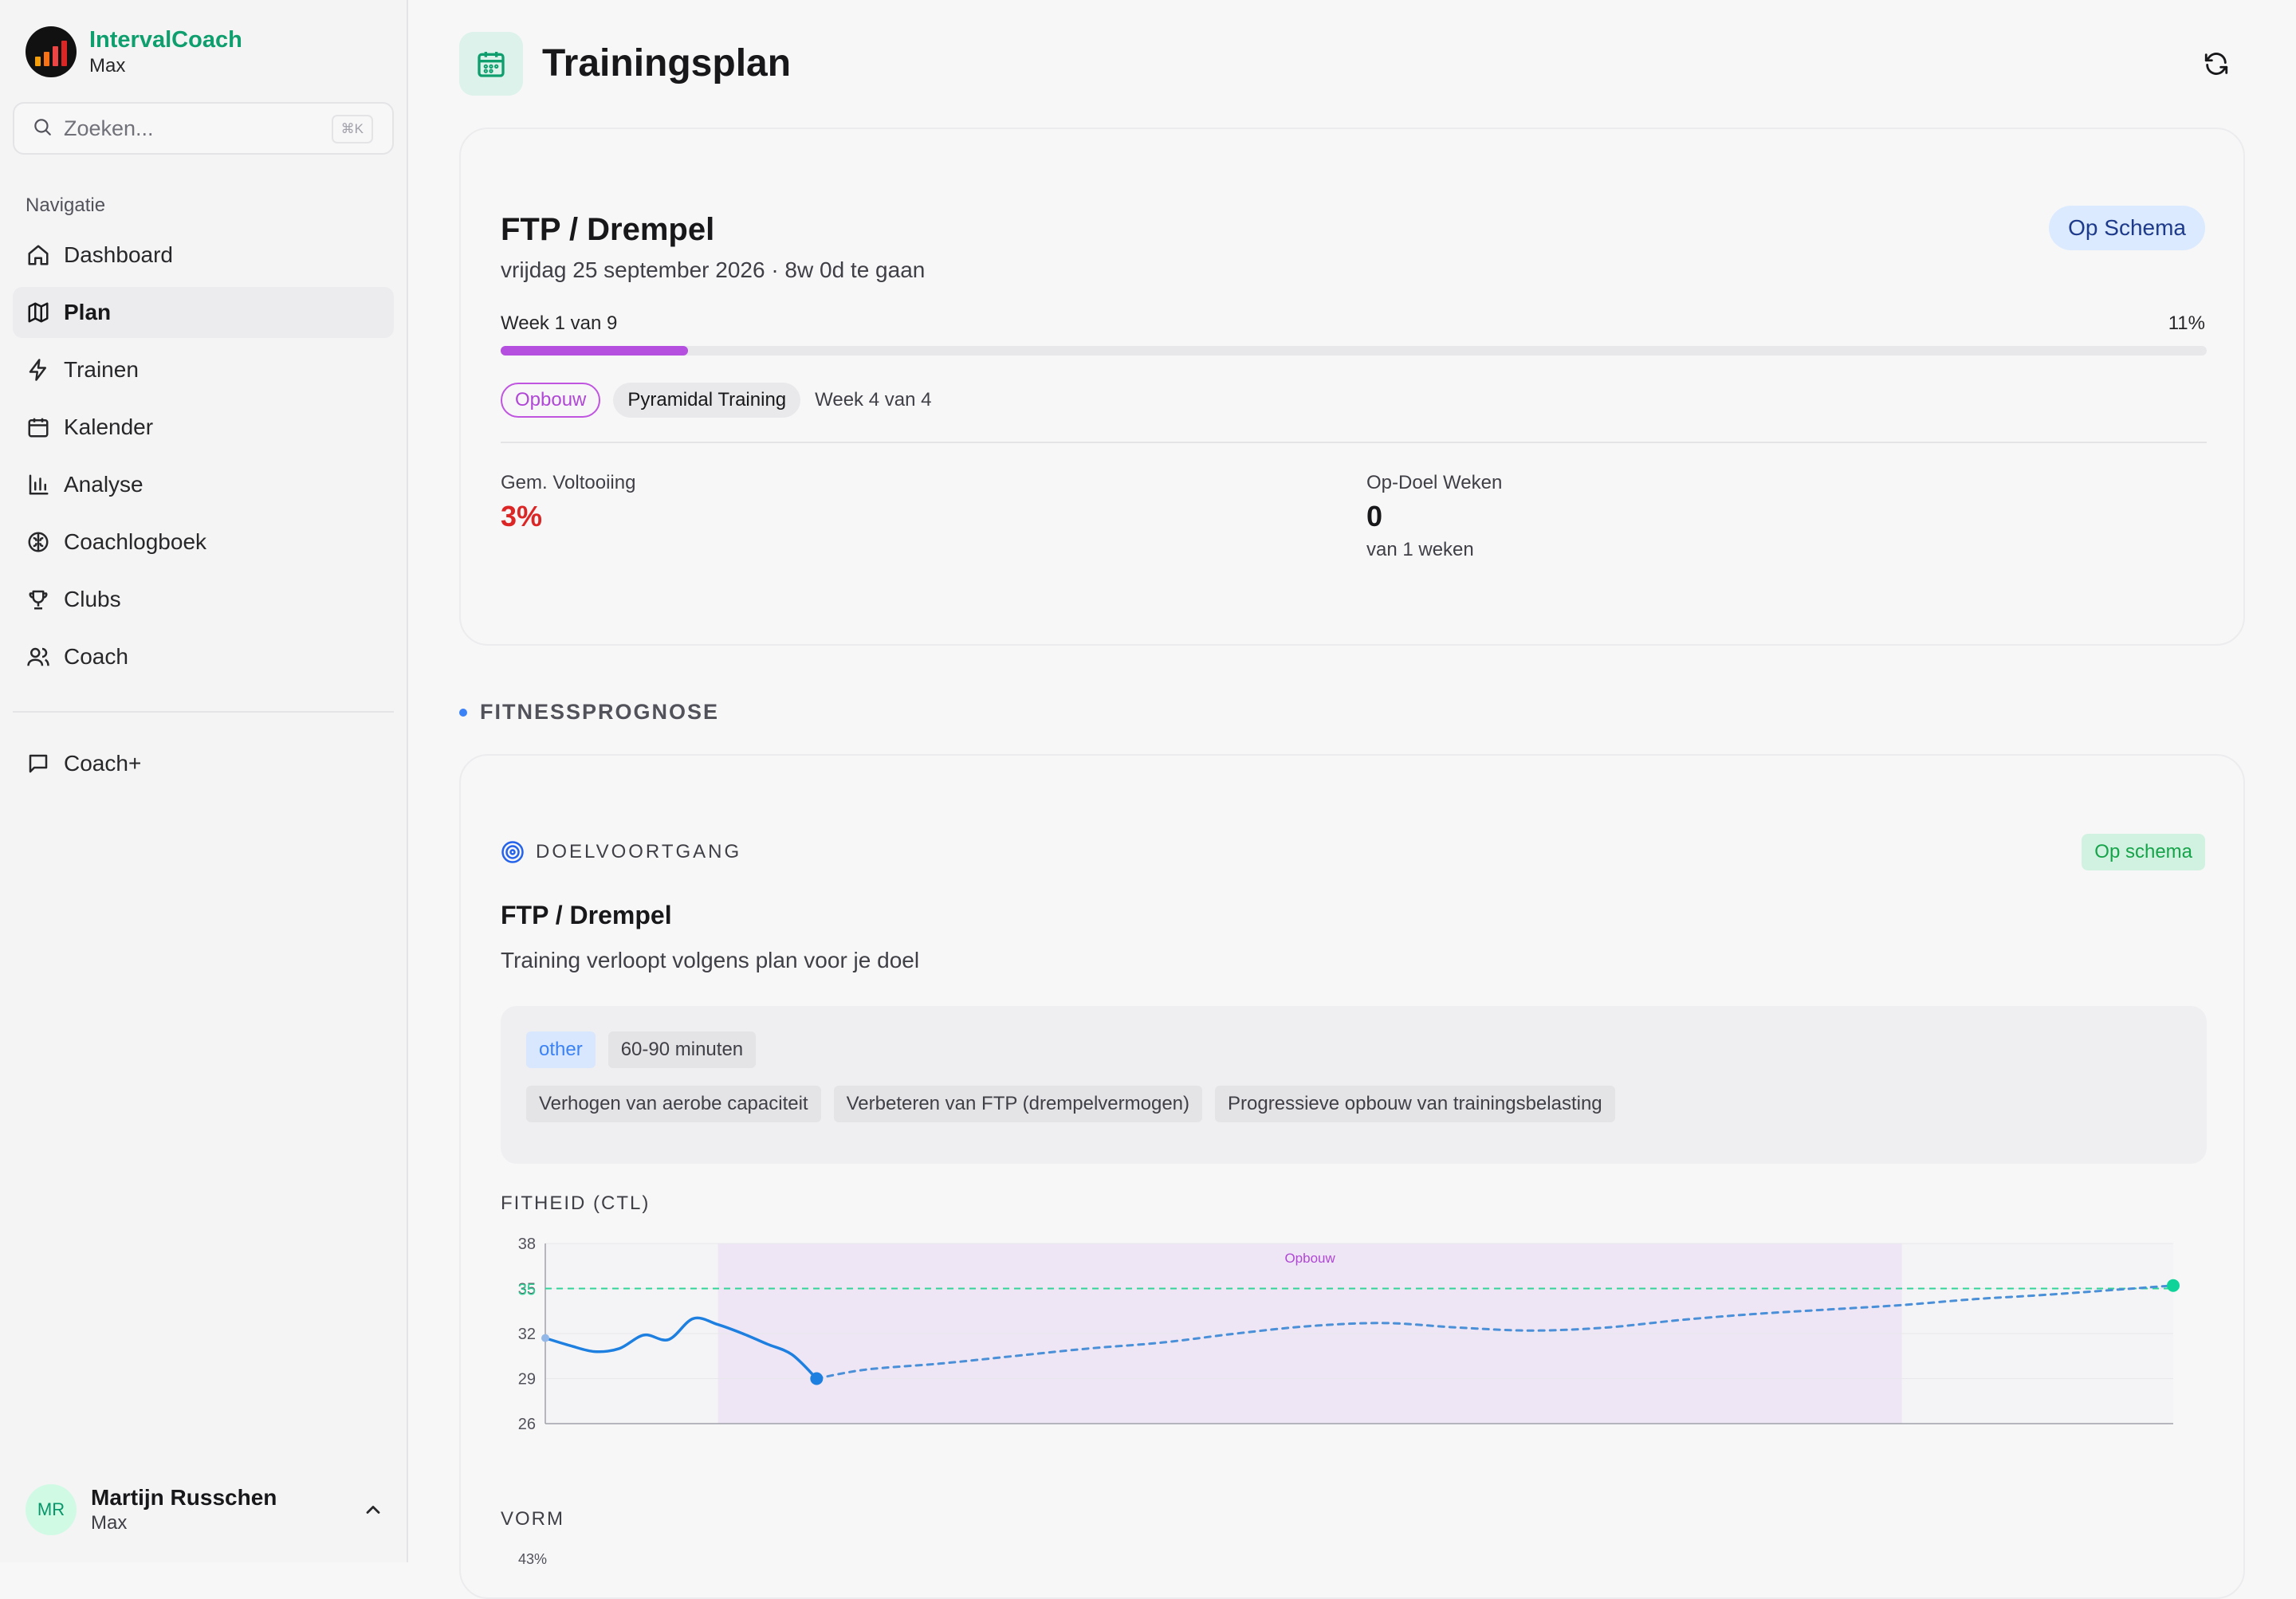 This screenshot has width=2296, height=1599. What do you see at coordinates (135, 541) in the screenshot?
I see `sidebar-item-label: Coachlogboek` at bounding box center [135, 541].